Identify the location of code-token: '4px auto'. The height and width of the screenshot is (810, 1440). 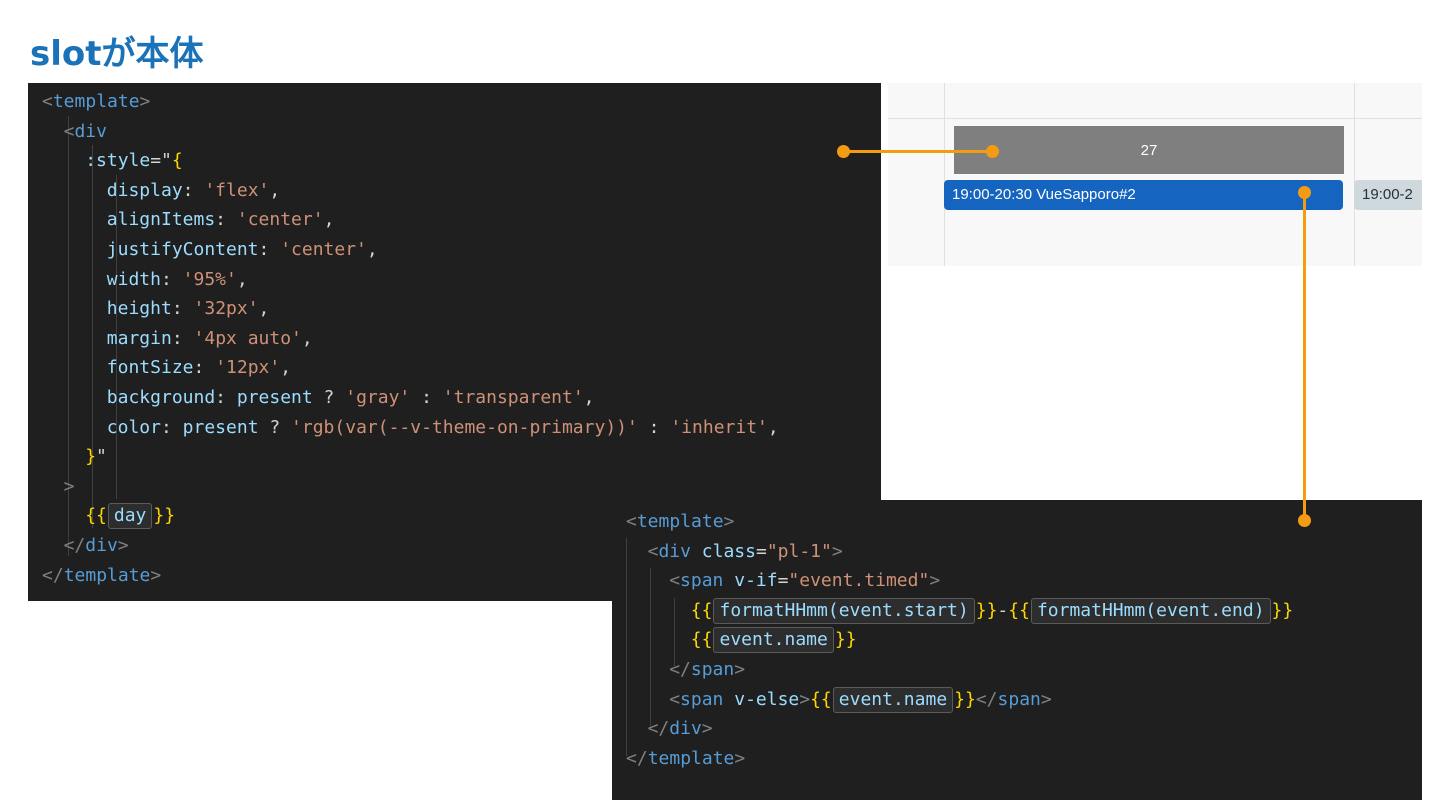
(247, 338).